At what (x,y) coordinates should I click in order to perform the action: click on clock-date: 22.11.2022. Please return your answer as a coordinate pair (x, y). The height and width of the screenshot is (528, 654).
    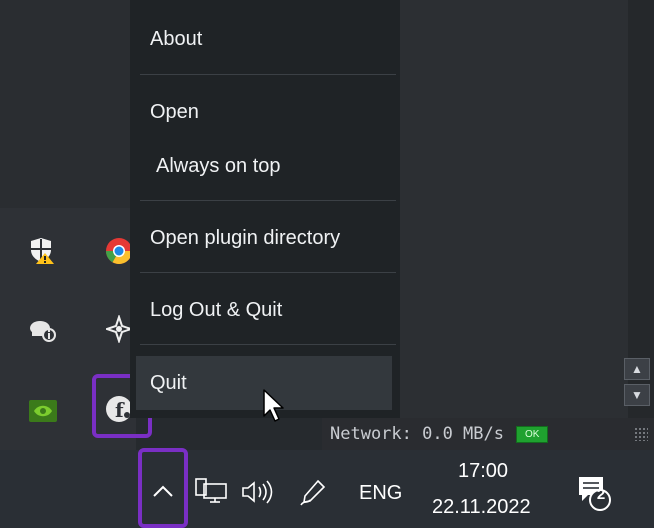
    Looking at the image, I should click on (481, 507).